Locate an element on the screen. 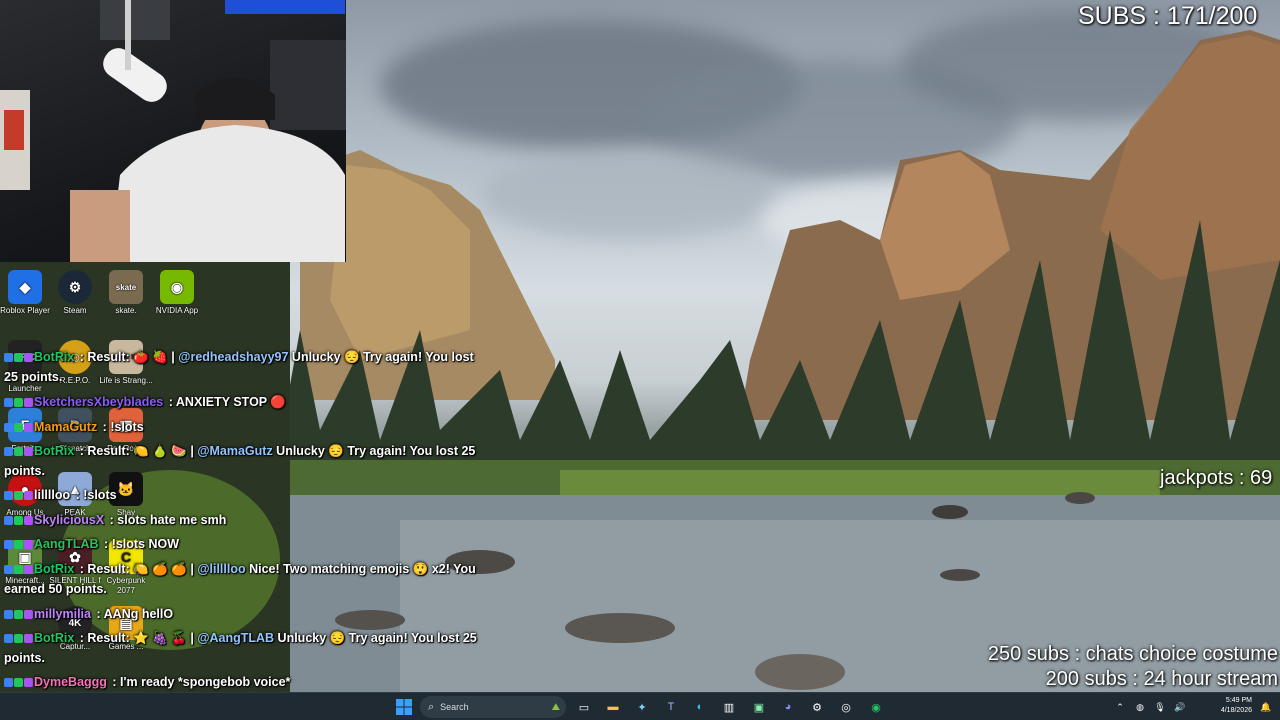 The width and height of the screenshot is (1280, 720). chat-mention: @AangTLAB is located at coordinates (235, 638).